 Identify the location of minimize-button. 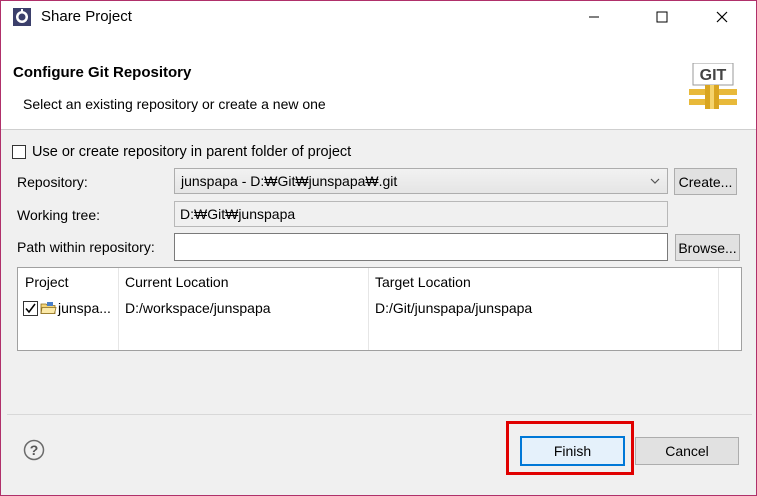
(594, 17).